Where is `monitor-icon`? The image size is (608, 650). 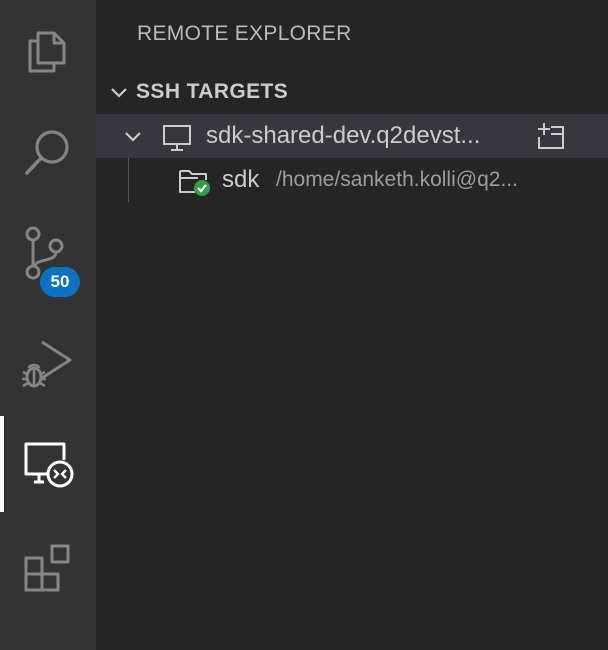
monitor-icon is located at coordinates (177, 138).